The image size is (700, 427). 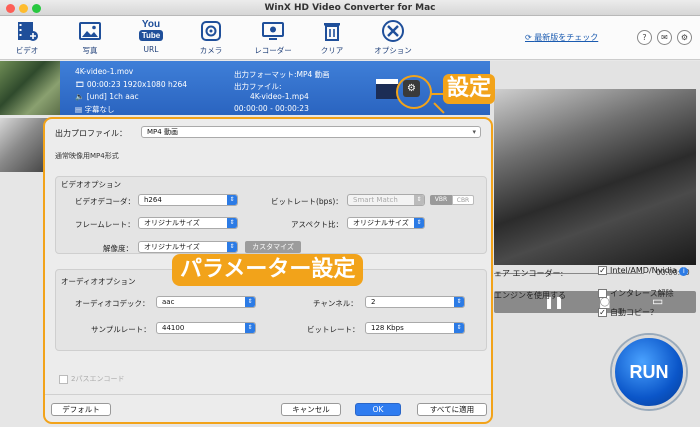 What do you see at coordinates (104, 71) in the screenshot?
I see `file-name: 4K-video-1.mov` at bounding box center [104, 71].